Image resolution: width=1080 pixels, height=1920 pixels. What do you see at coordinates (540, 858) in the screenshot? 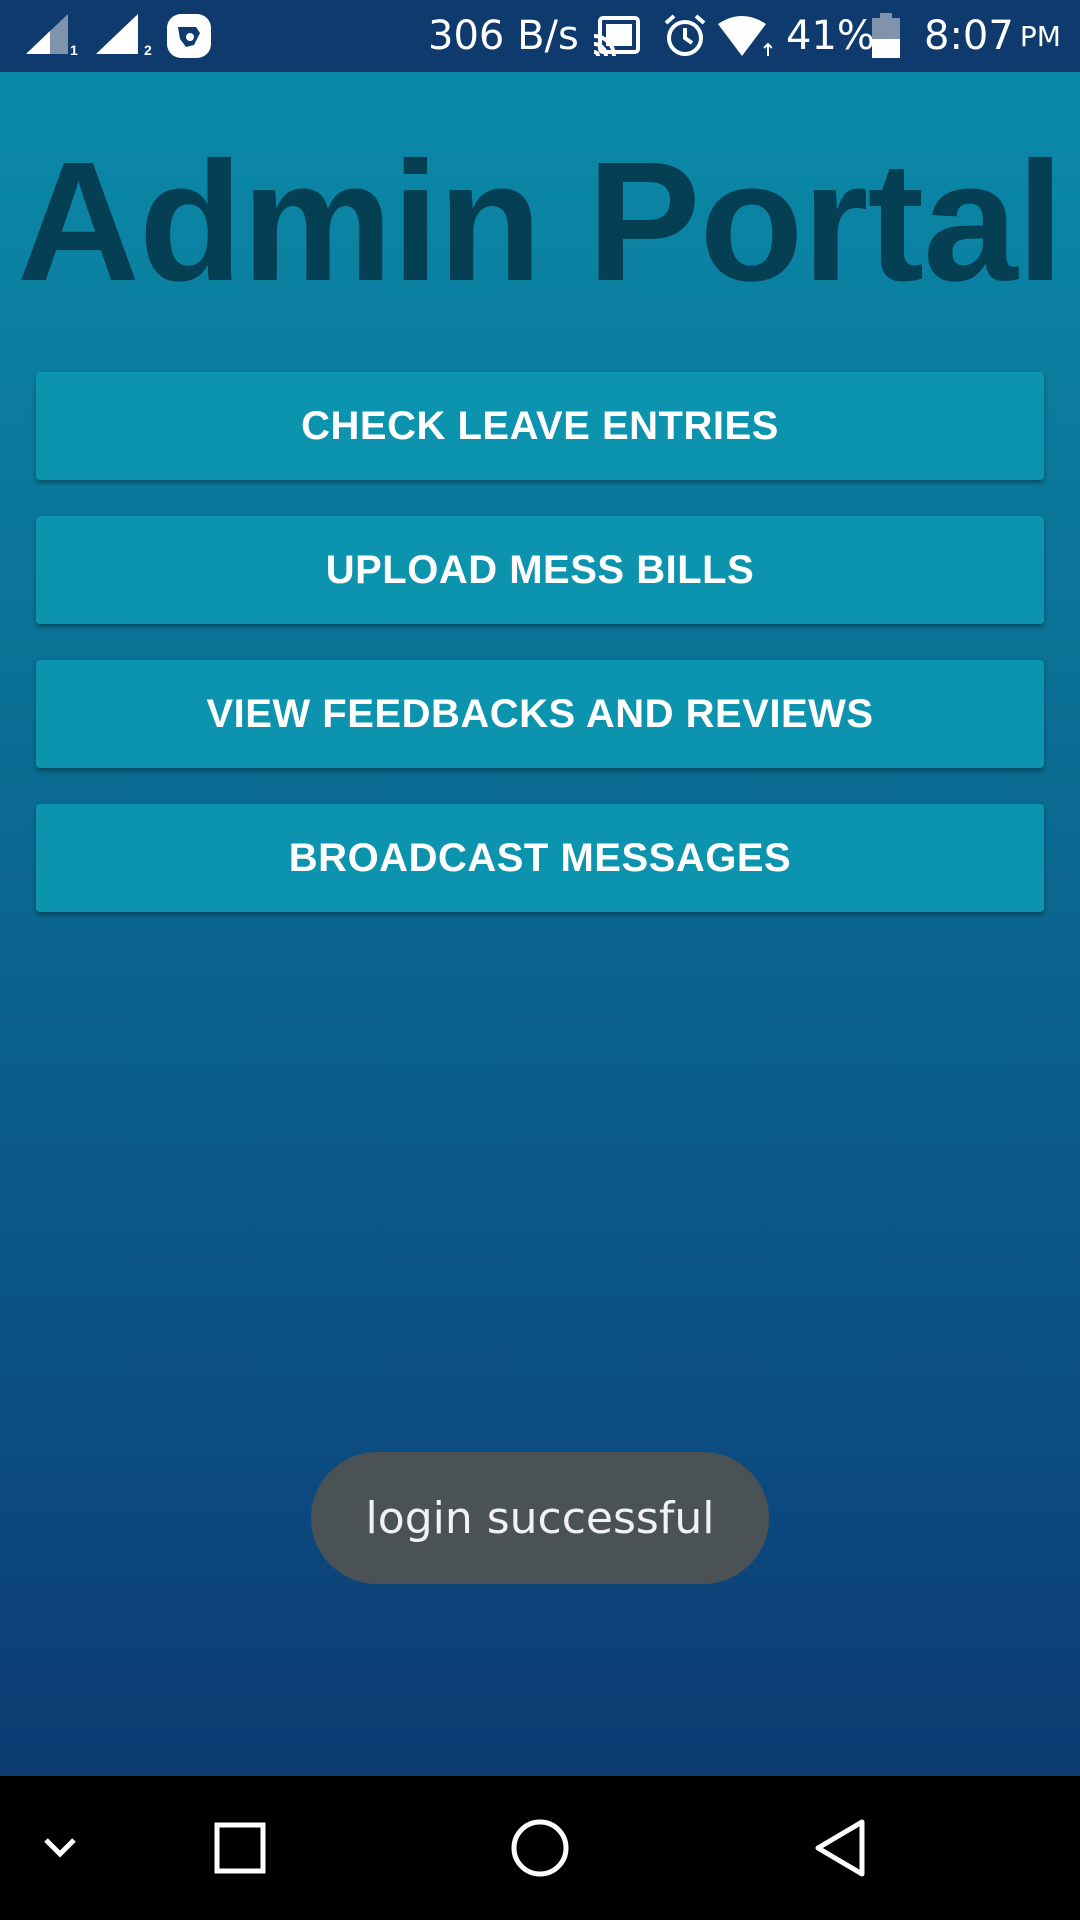
I see `broadcast-messages-button: BROADCAST MESSAGES` at bounding box center [540, 858].